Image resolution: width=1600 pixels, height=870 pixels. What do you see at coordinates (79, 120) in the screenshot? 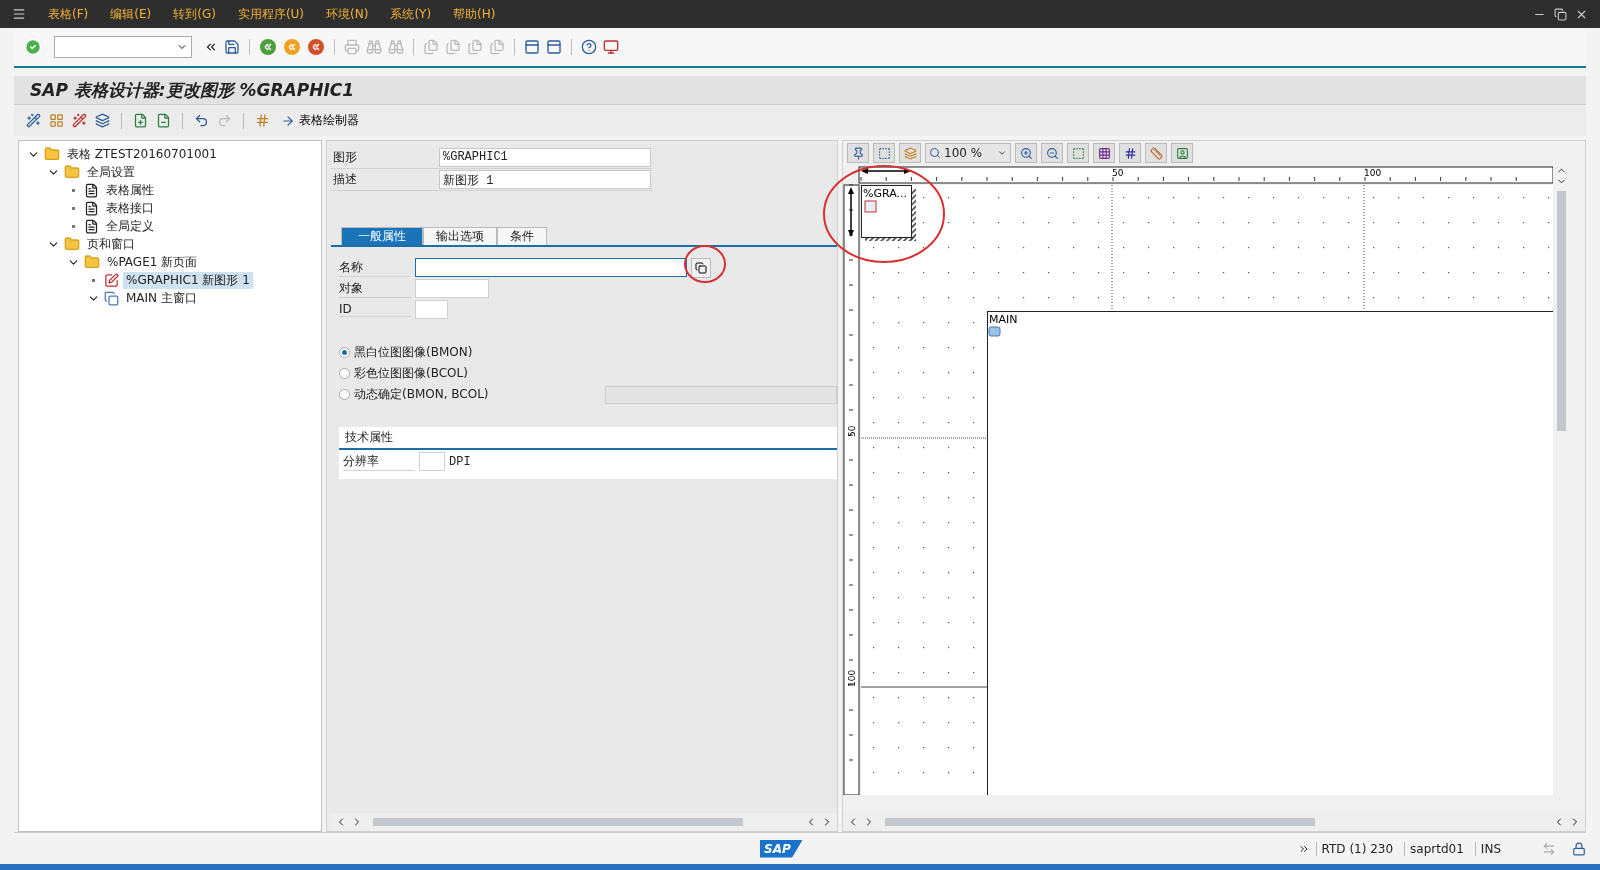
I see `magic-wand-icon` at bounding box center [79, 120].